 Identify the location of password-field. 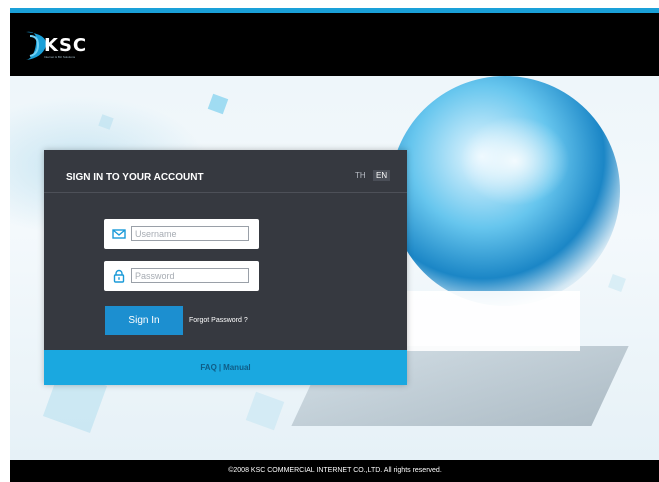
(181, 276).